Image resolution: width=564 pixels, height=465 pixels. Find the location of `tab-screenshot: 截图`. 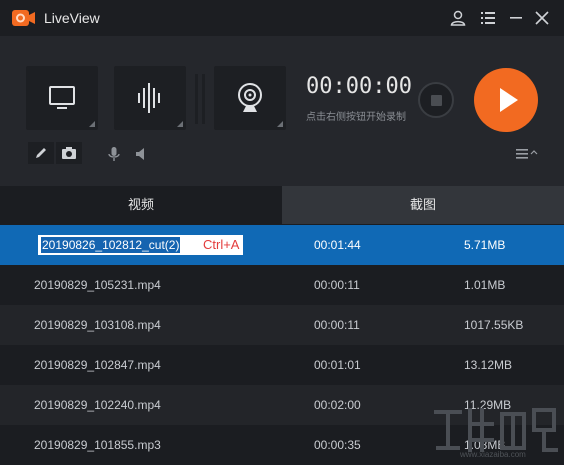

tab-screenshot: 截图 is located at coordinates (423, 205).